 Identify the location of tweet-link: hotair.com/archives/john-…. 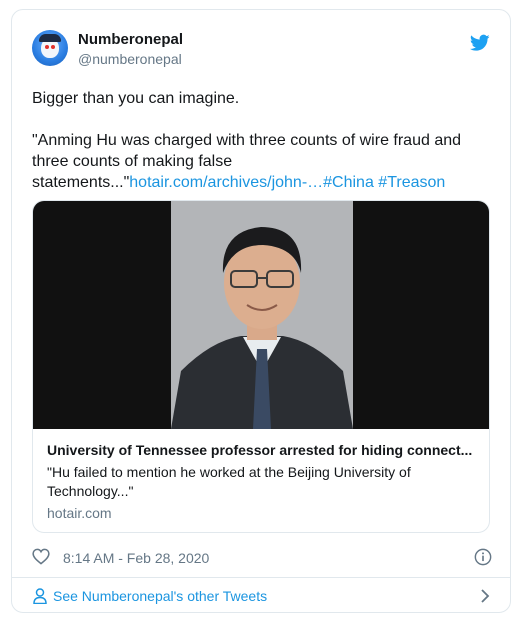
(226, 182).